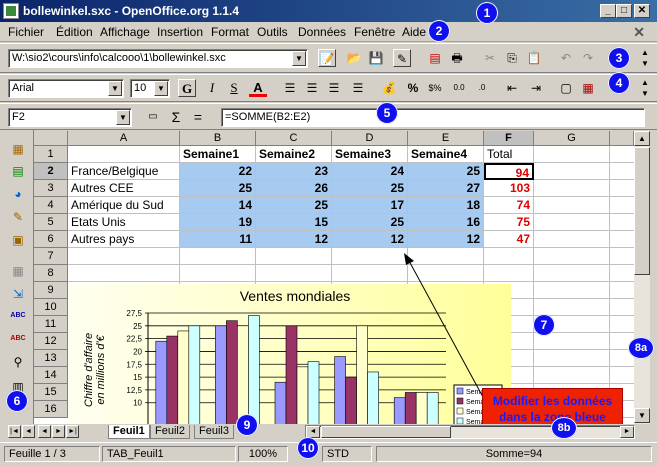  What do you see at coordinates (18, 339) in the screenshot?
I see `autospellcheck-icon: ABC` at bounding box center [18, 339].